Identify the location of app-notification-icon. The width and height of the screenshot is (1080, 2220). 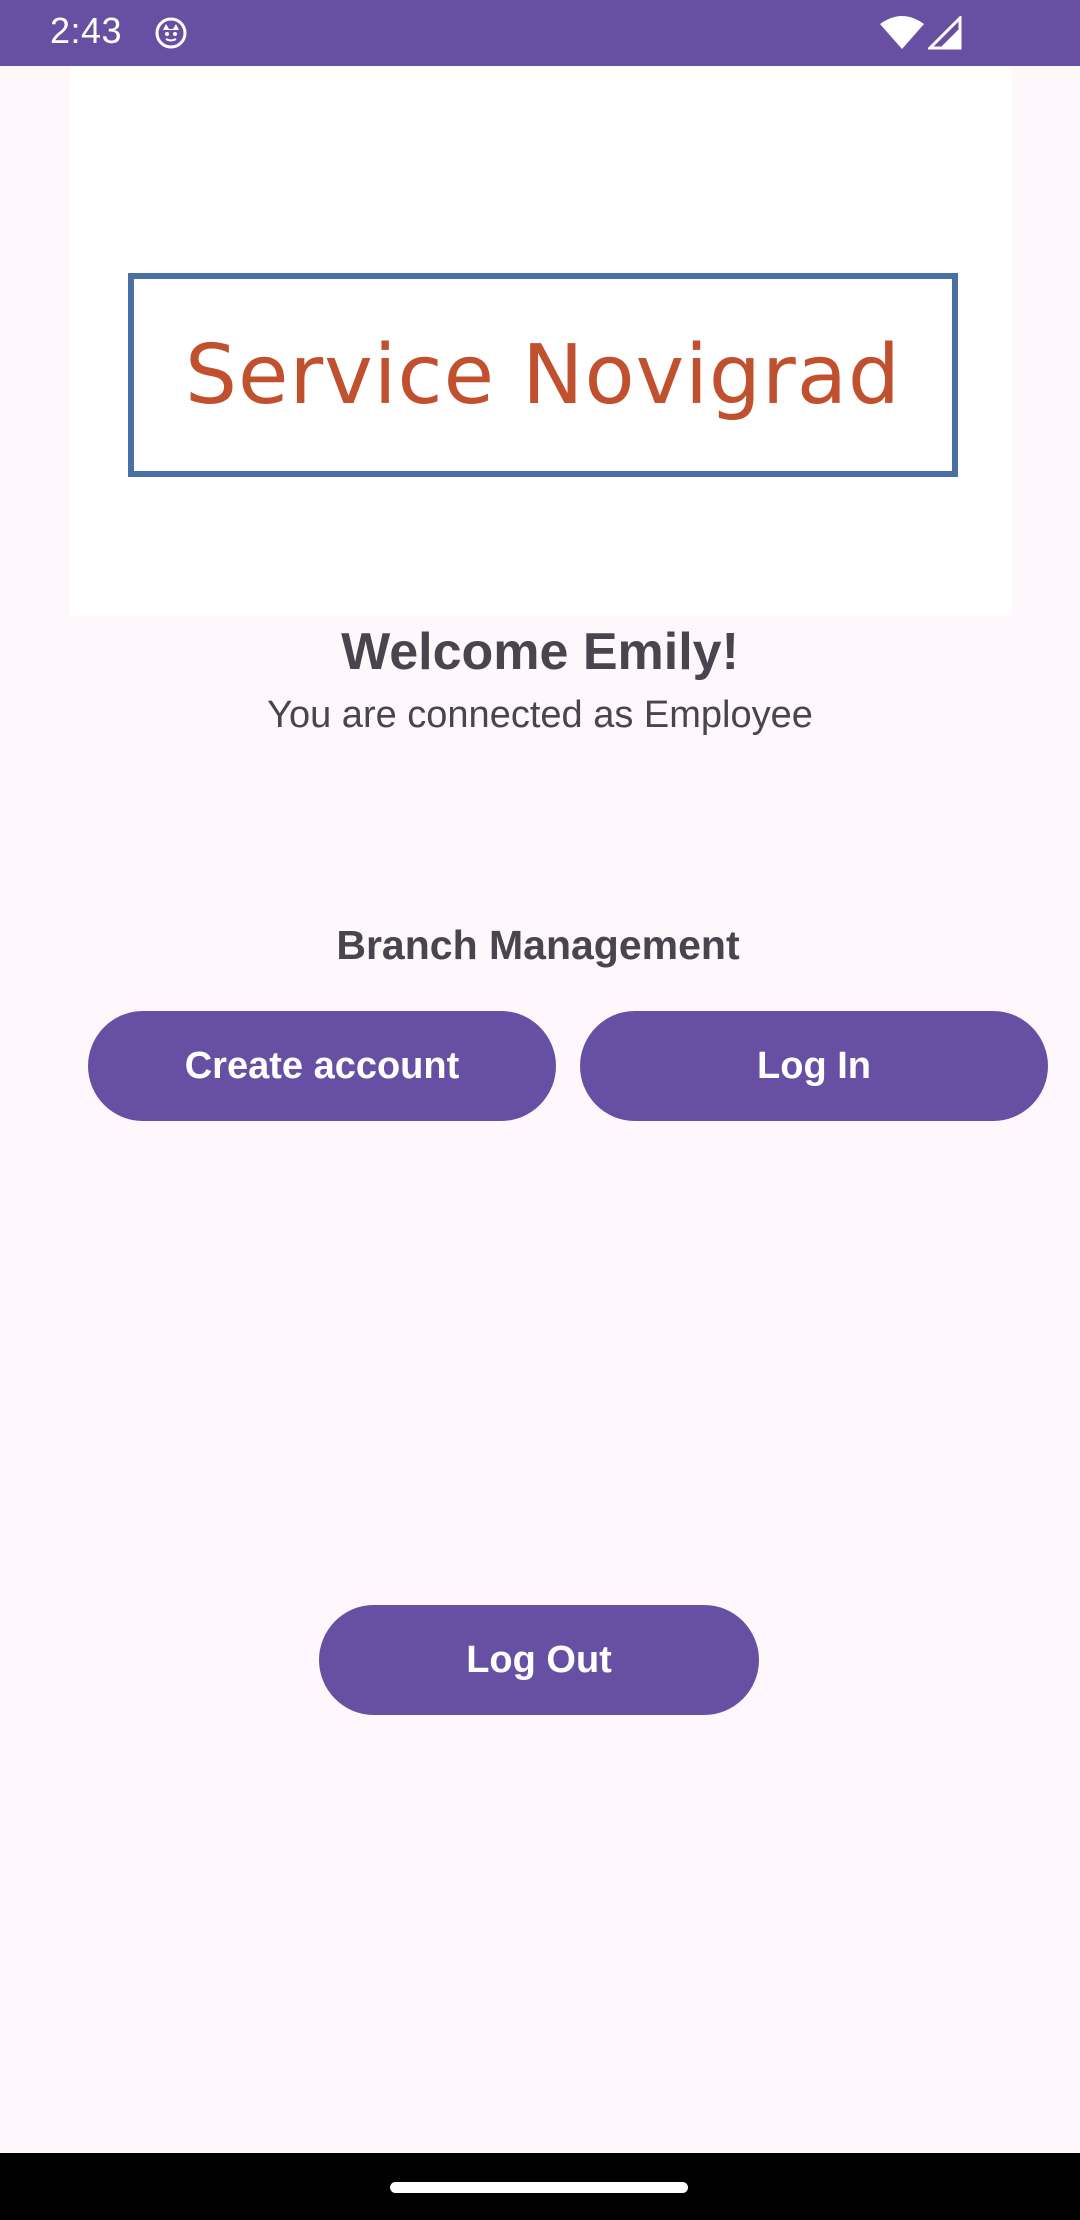
(171, 33).